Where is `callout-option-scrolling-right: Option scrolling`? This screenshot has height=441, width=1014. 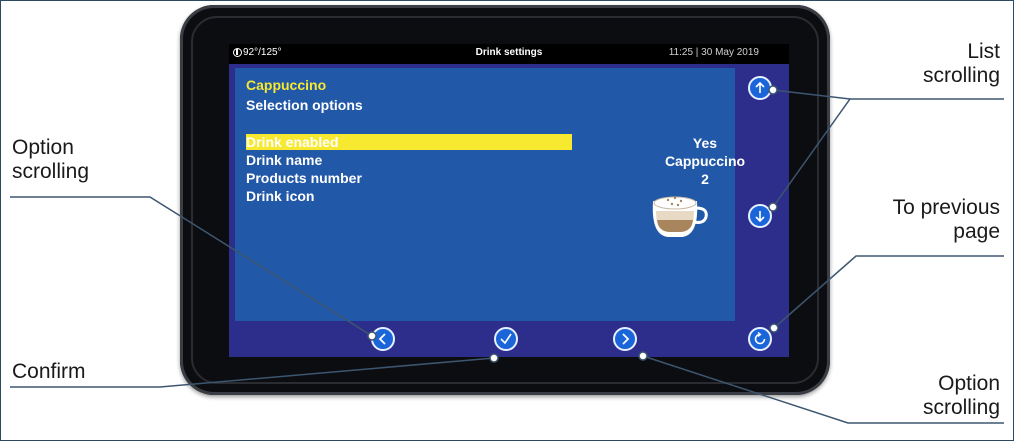 callout-option-scrolling-right: Option scrolling is located at coordinates (961, 395).